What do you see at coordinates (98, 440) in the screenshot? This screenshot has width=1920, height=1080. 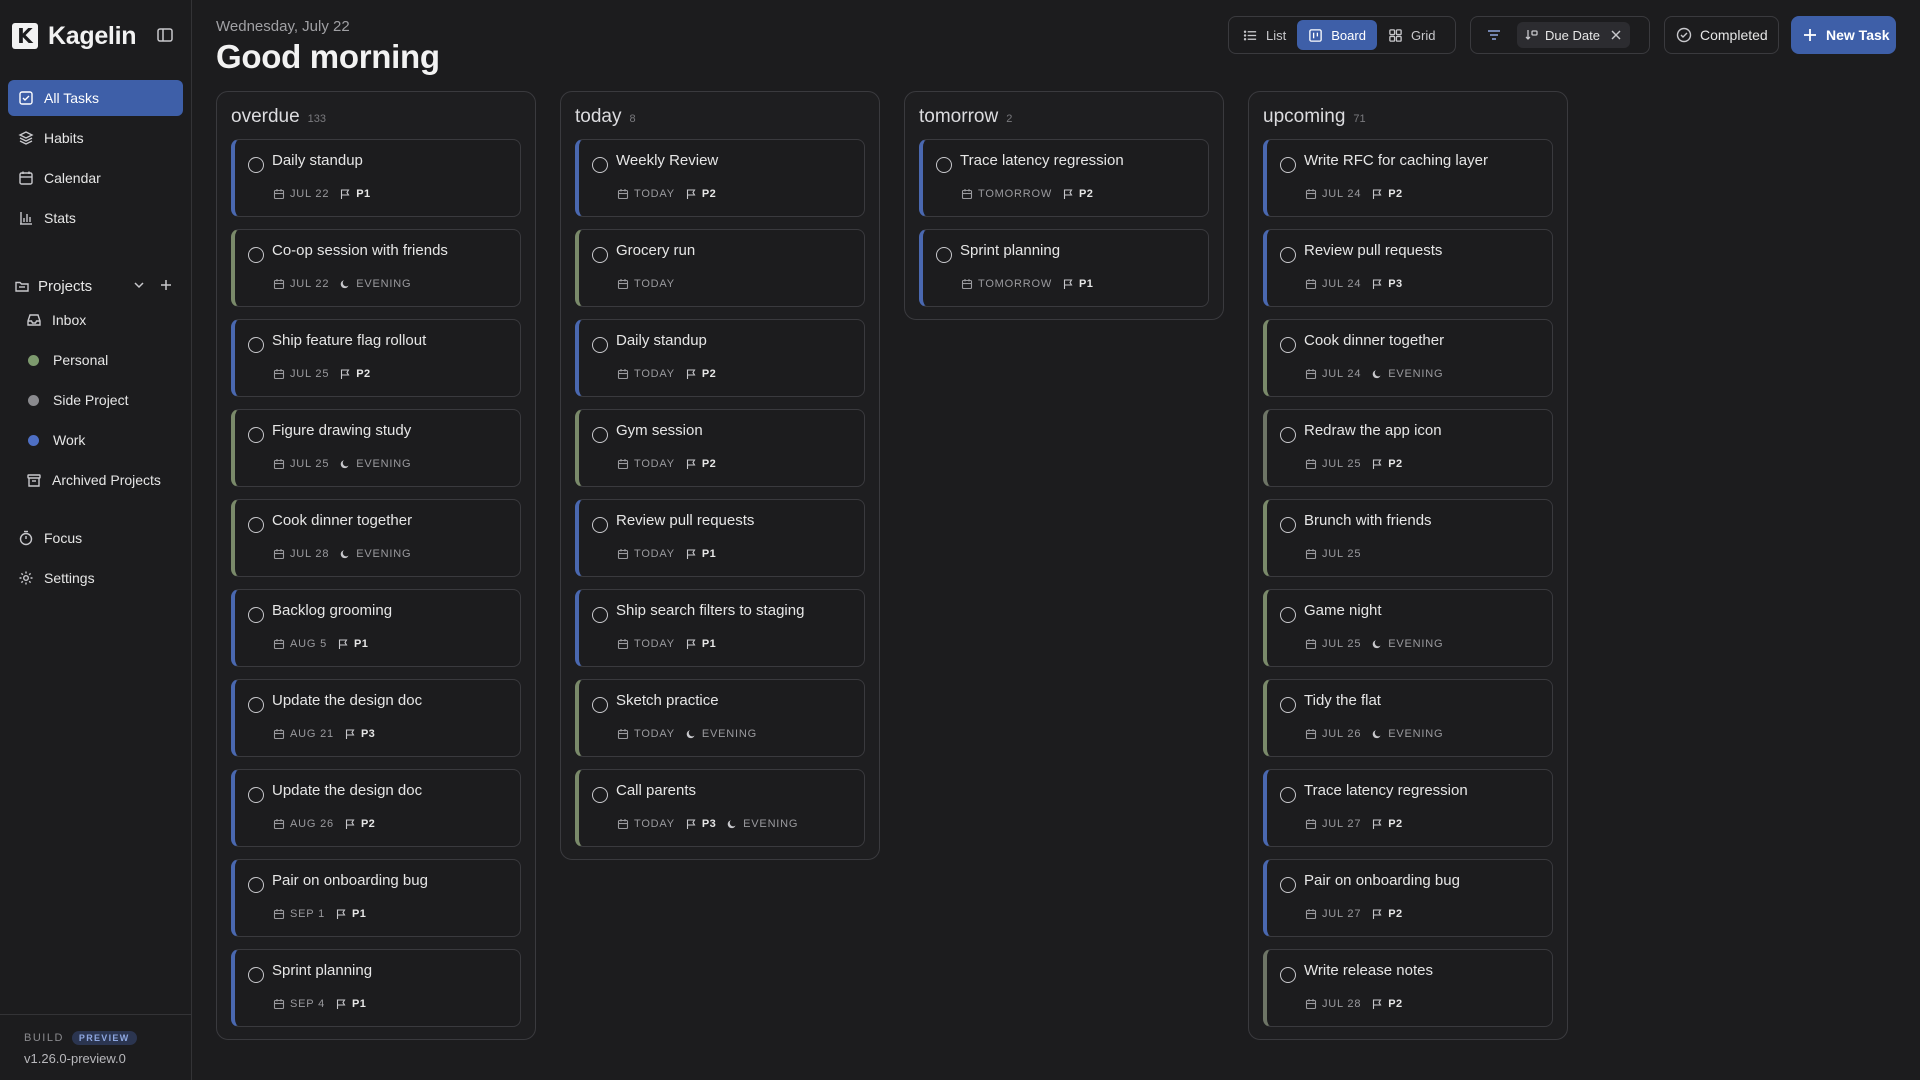 I see `project-item-work: Work` at bounding box center [98, 440].